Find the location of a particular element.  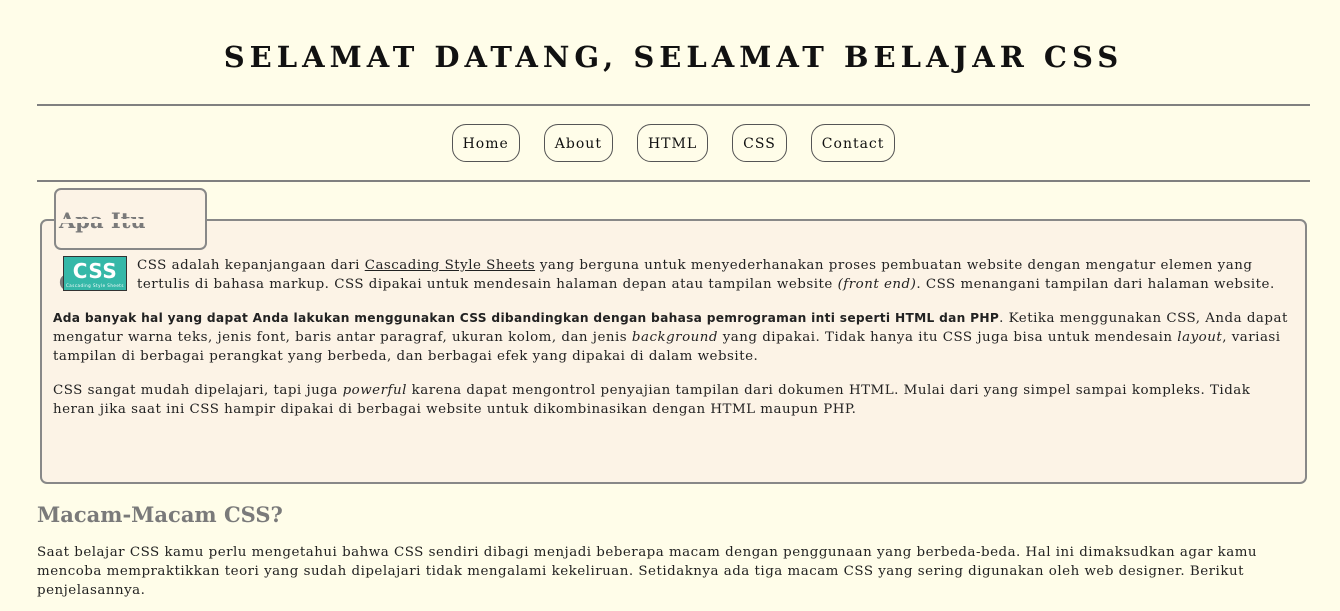

nav-html-button: HTML is located at coordinates (672, 143).